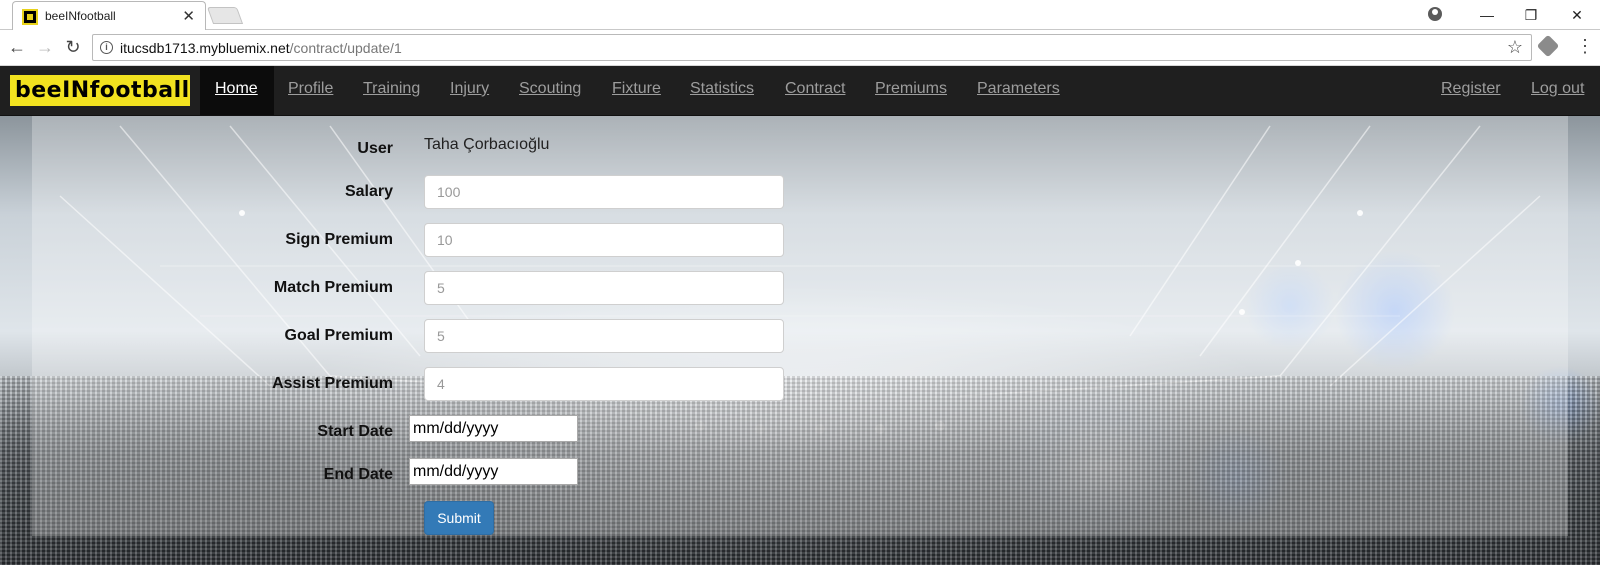 The image size is (1600, 565). Describe the element at coordinates (1487, 15) in the screenshot. I see `minimize-icon: —` at that location.